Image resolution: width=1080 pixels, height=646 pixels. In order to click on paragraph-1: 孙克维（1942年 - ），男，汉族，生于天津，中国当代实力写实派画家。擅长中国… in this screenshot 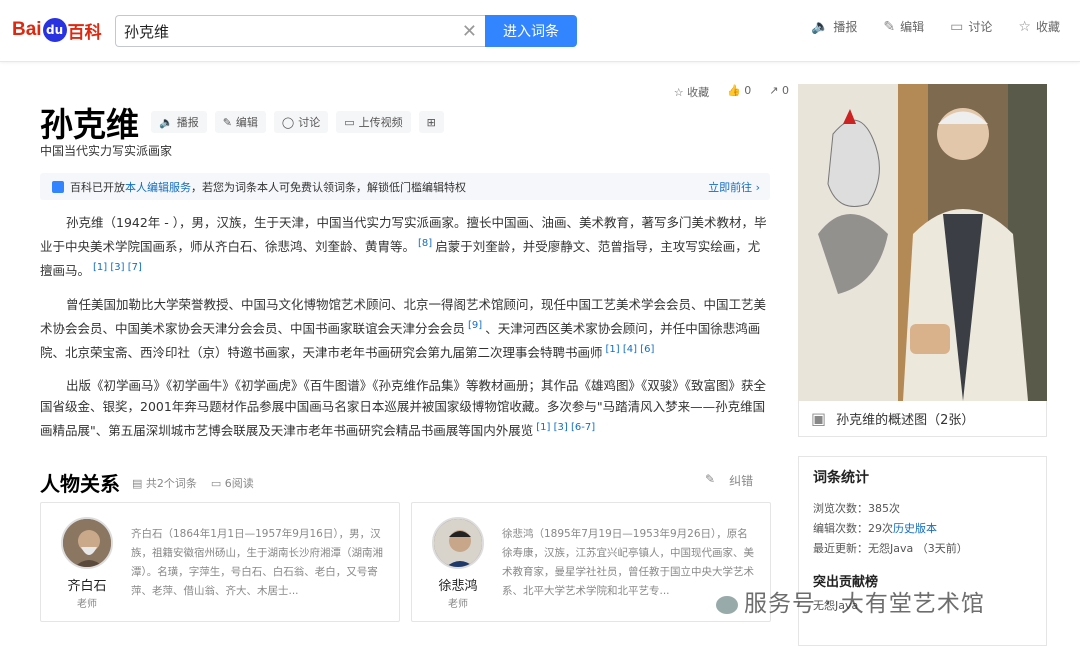, I will do `click(403, 247)`.